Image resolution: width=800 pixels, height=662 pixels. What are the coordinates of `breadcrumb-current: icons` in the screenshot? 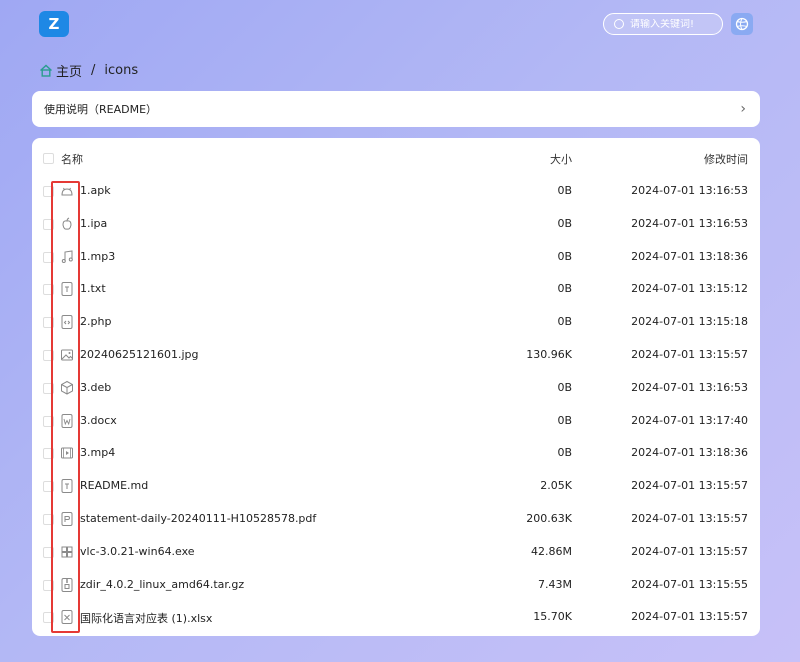 It's located at (121, 70).